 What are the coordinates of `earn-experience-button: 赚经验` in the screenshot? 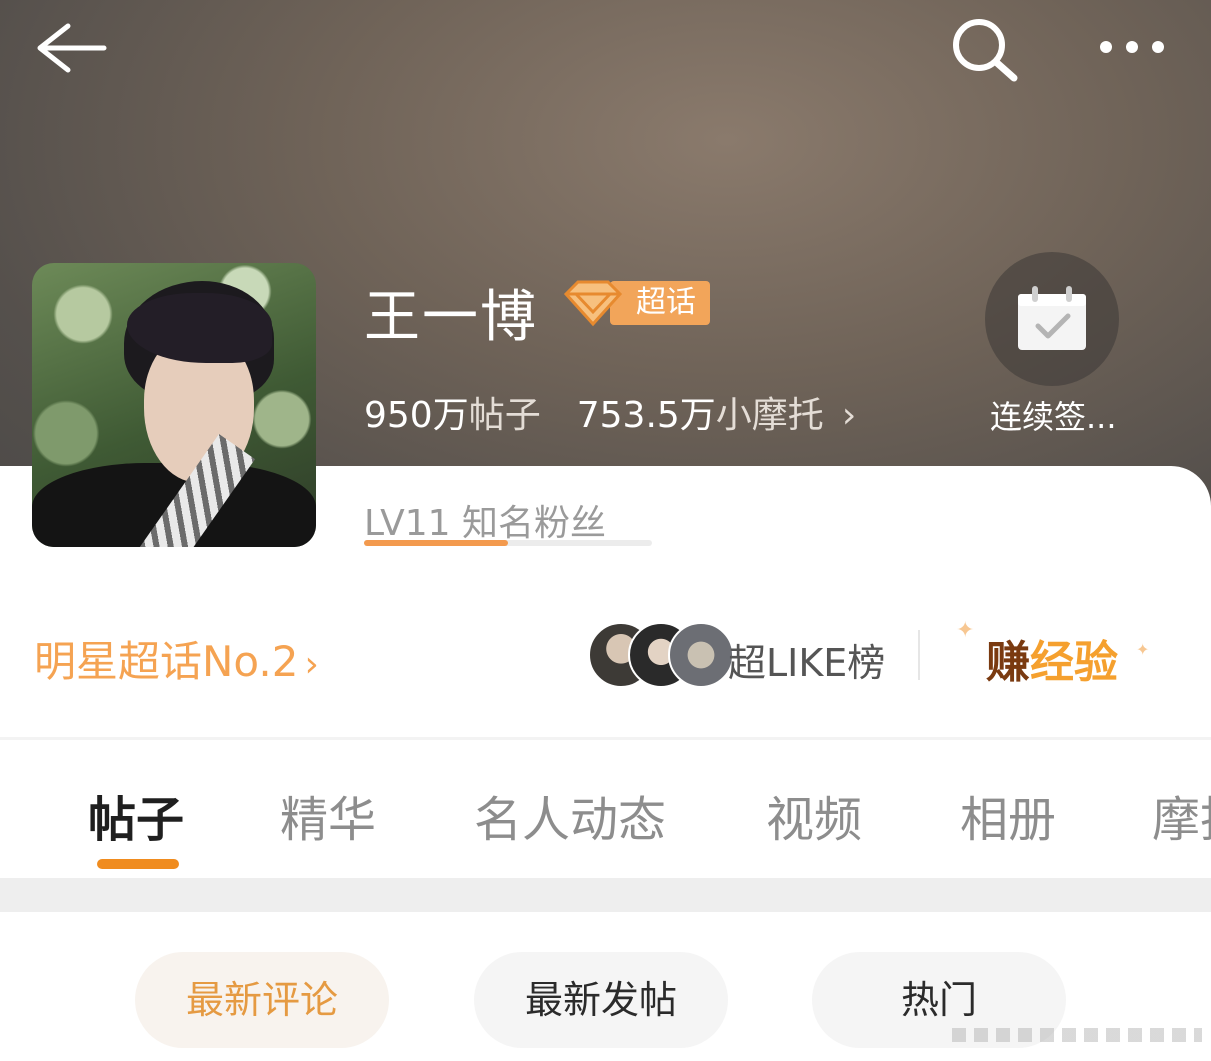 It's located at (1052, 658).